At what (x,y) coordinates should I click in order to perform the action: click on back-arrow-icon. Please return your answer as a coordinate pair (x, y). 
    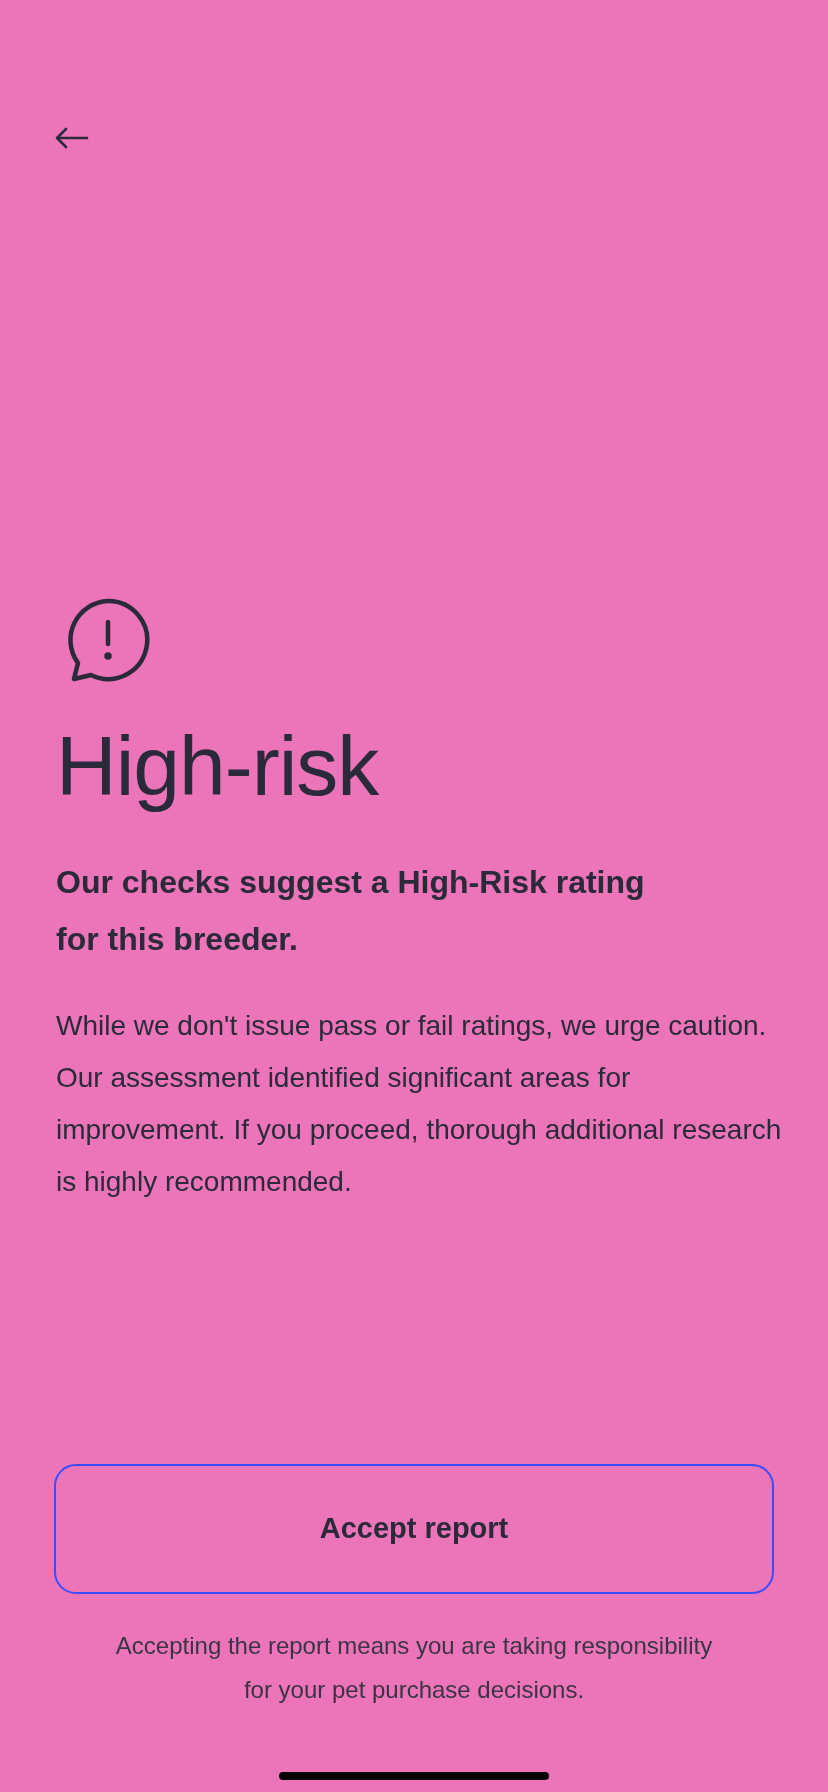
    Looking at the image, I should click on (72, 138).